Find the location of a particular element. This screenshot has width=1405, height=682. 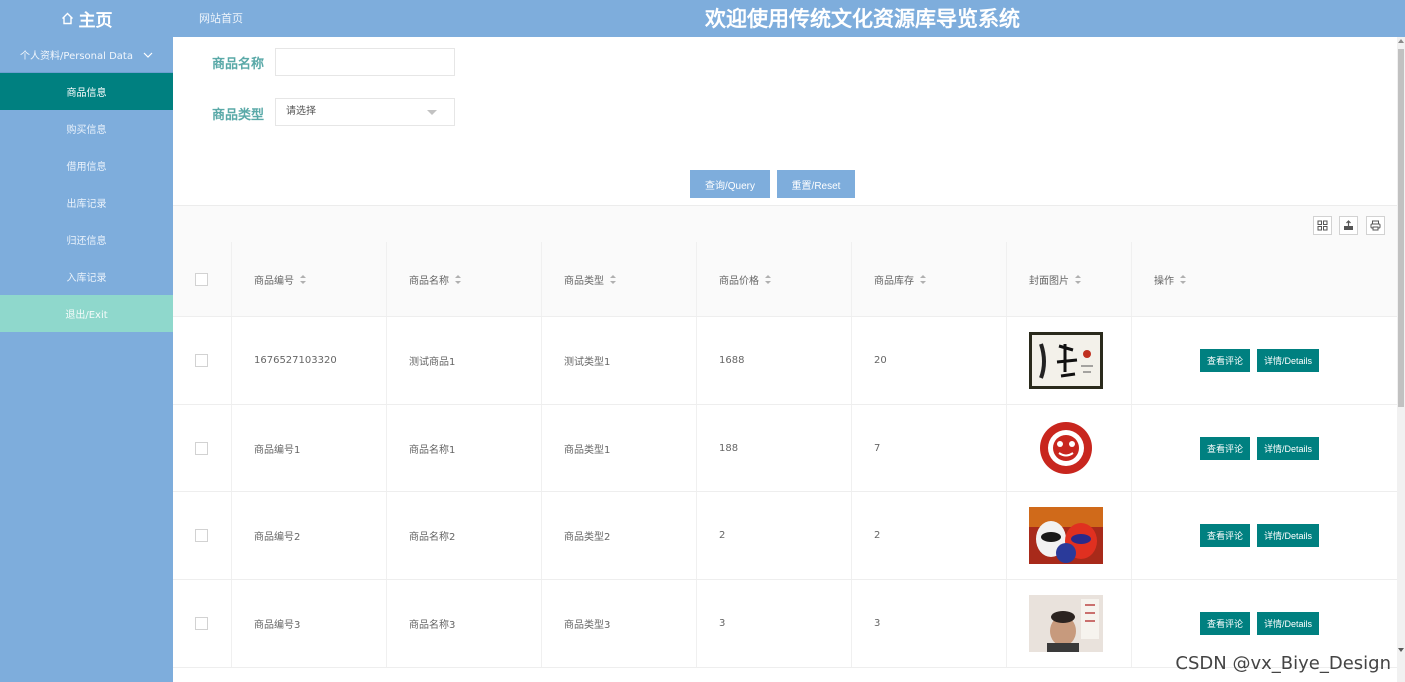

column-title: 商品编号 is located at coordinates (274, 281).